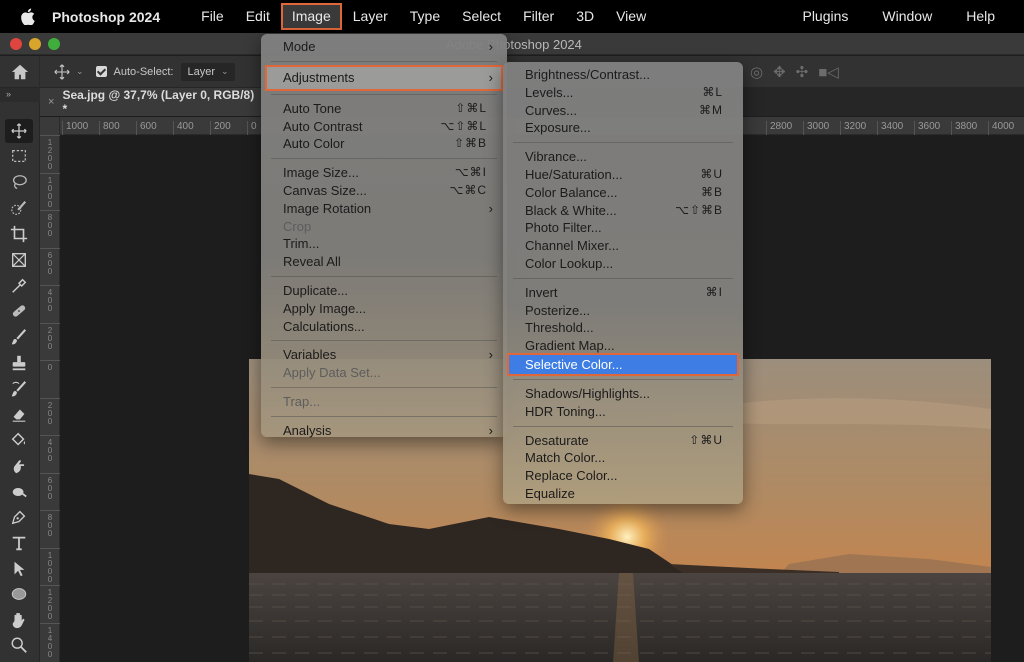  What do you see at coordinates (19, 466) in the screenshot?
I see `smudge-tool` at bounding box center [19, 466].